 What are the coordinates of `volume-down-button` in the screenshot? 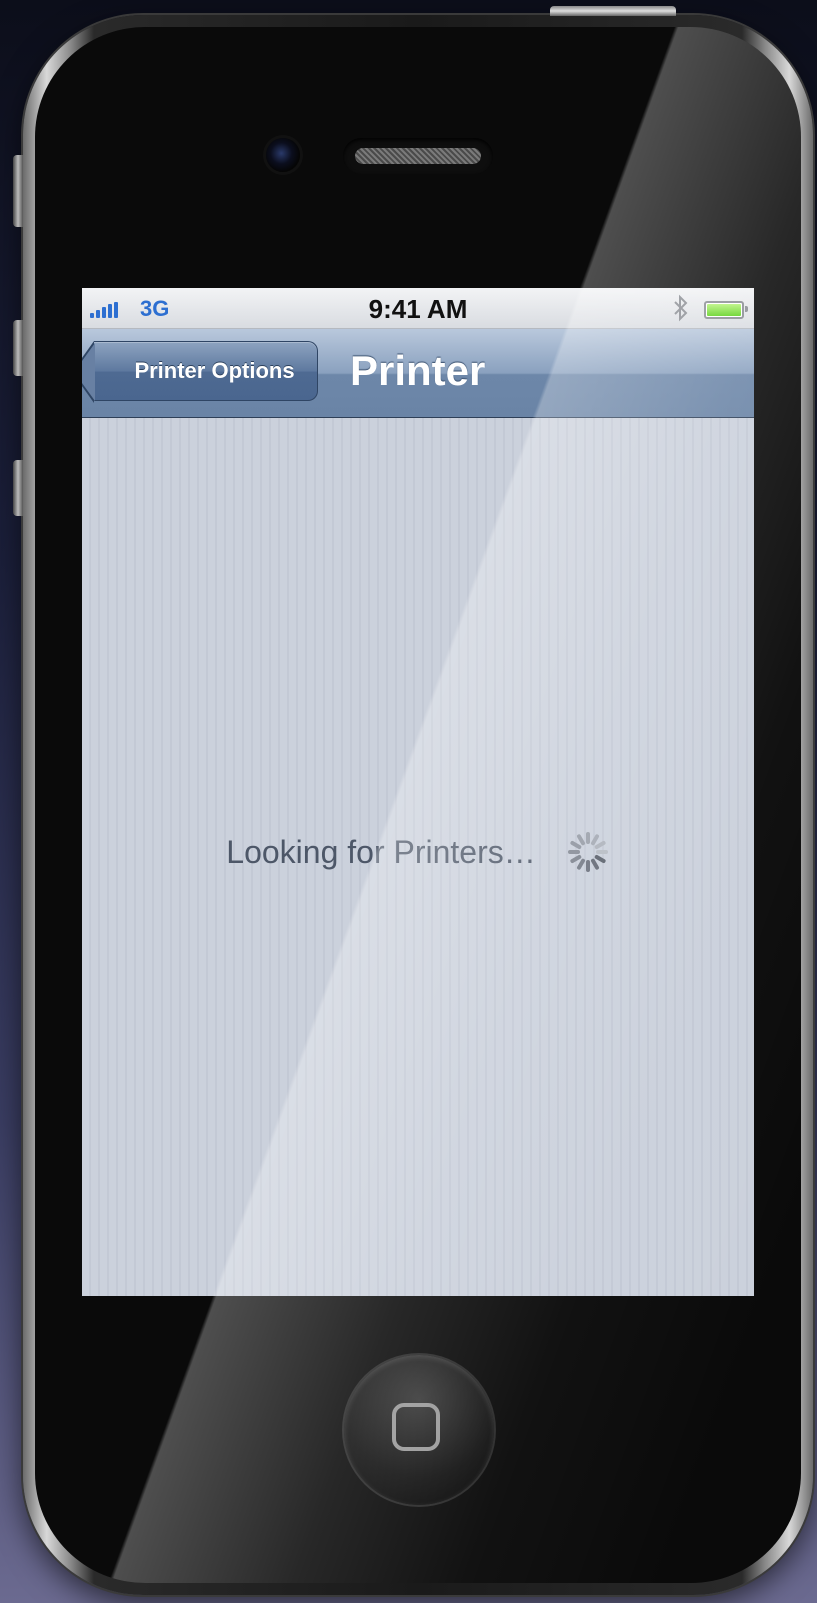 It's located at (18, 488).